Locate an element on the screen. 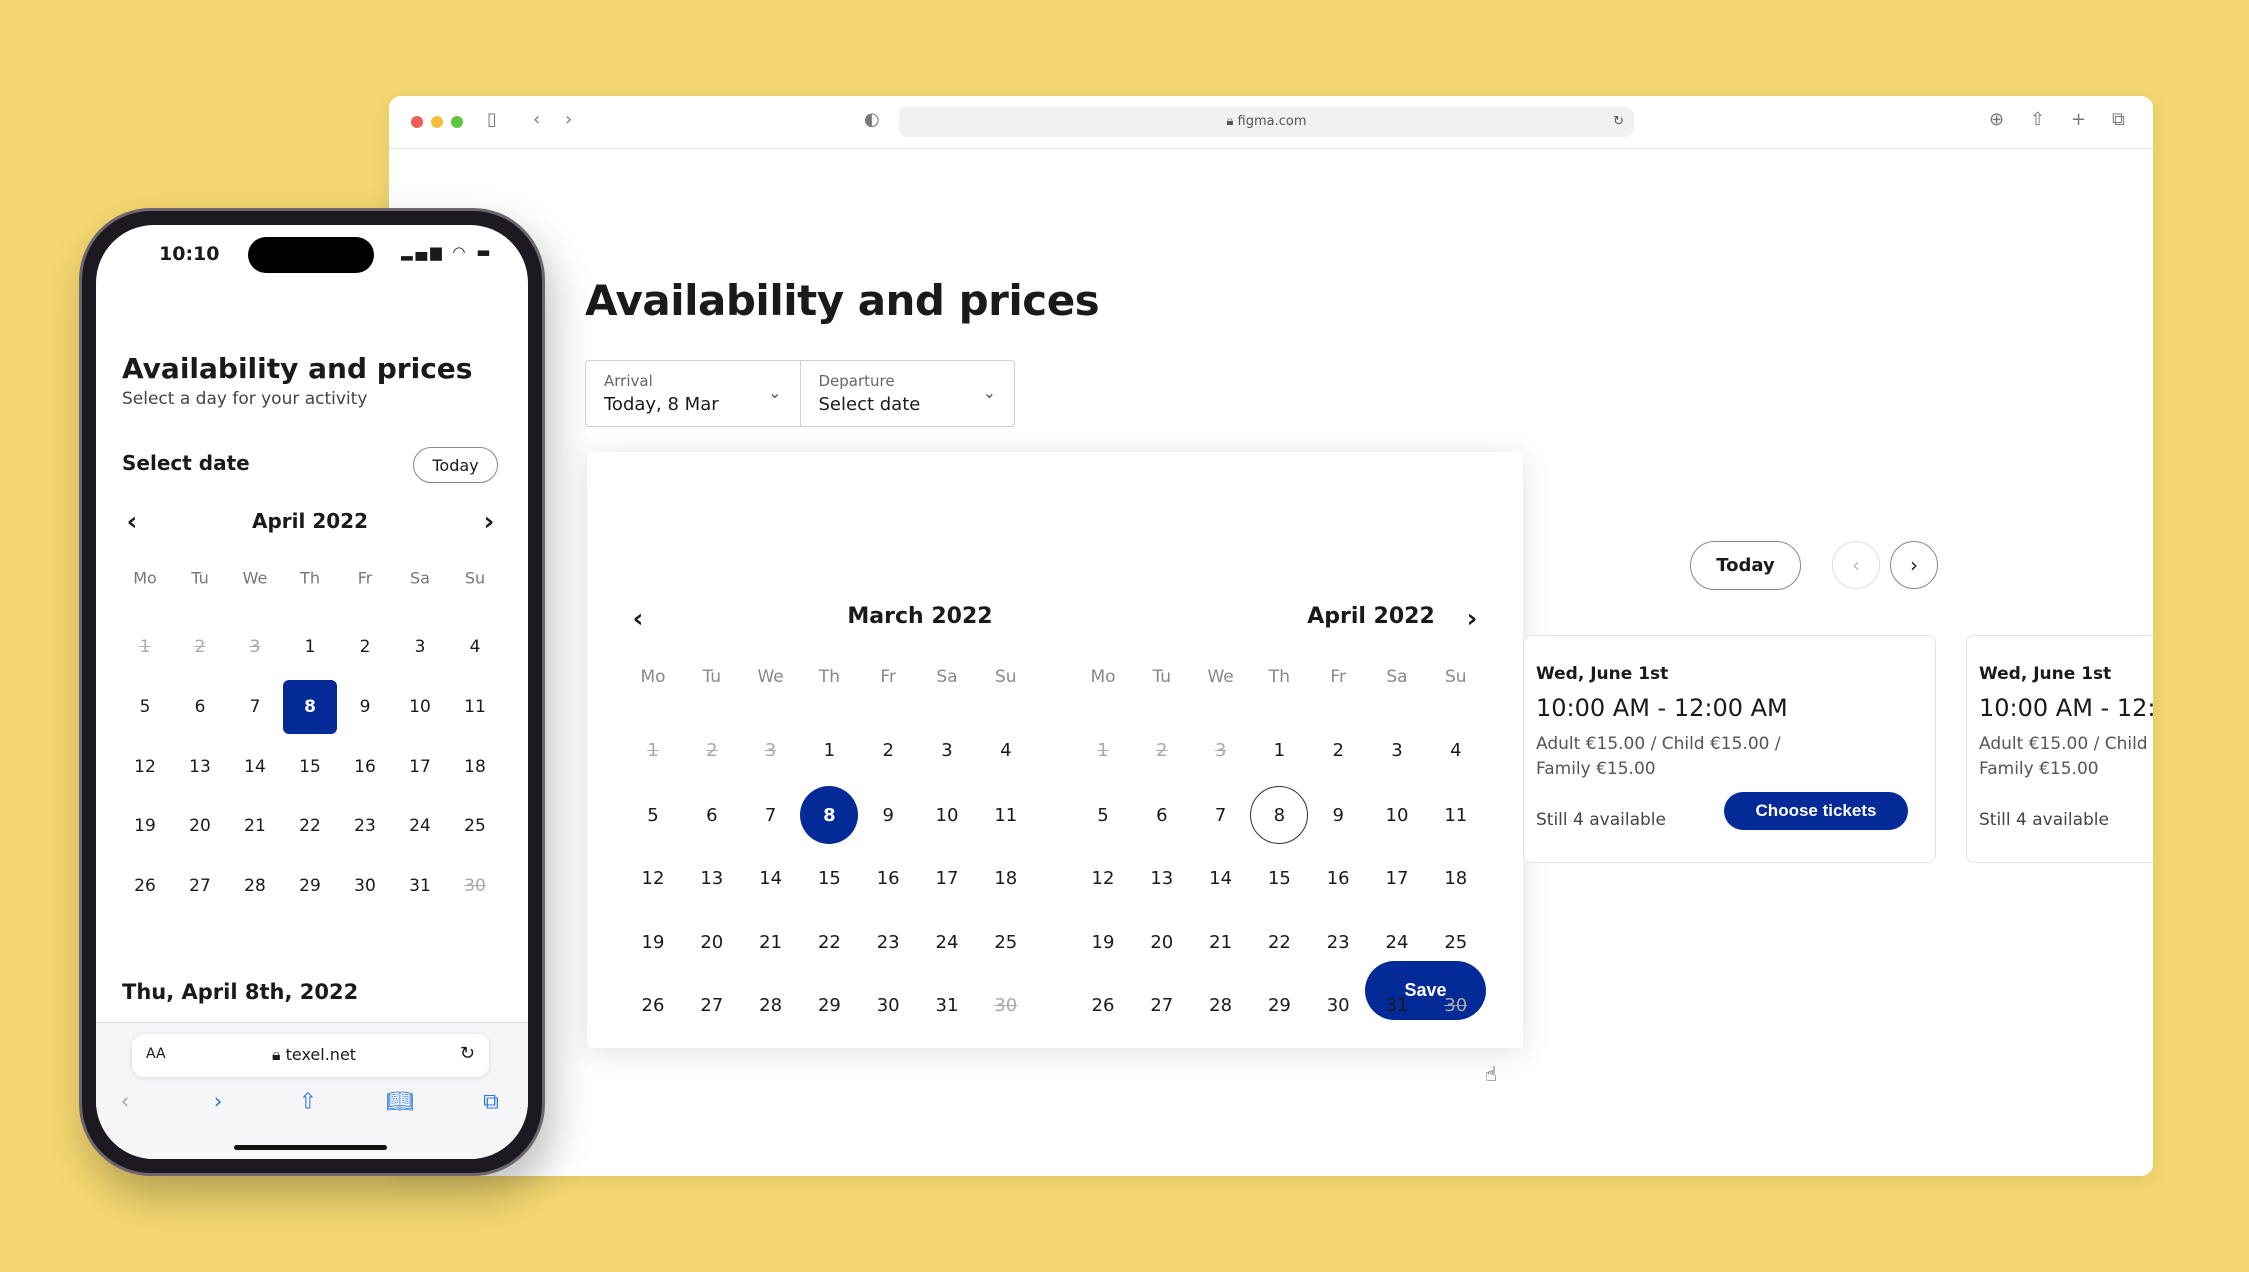 This screenshot has width=2249, height=1272. phone-prev-month-button: ‹ is located at coordinates (132, 522).